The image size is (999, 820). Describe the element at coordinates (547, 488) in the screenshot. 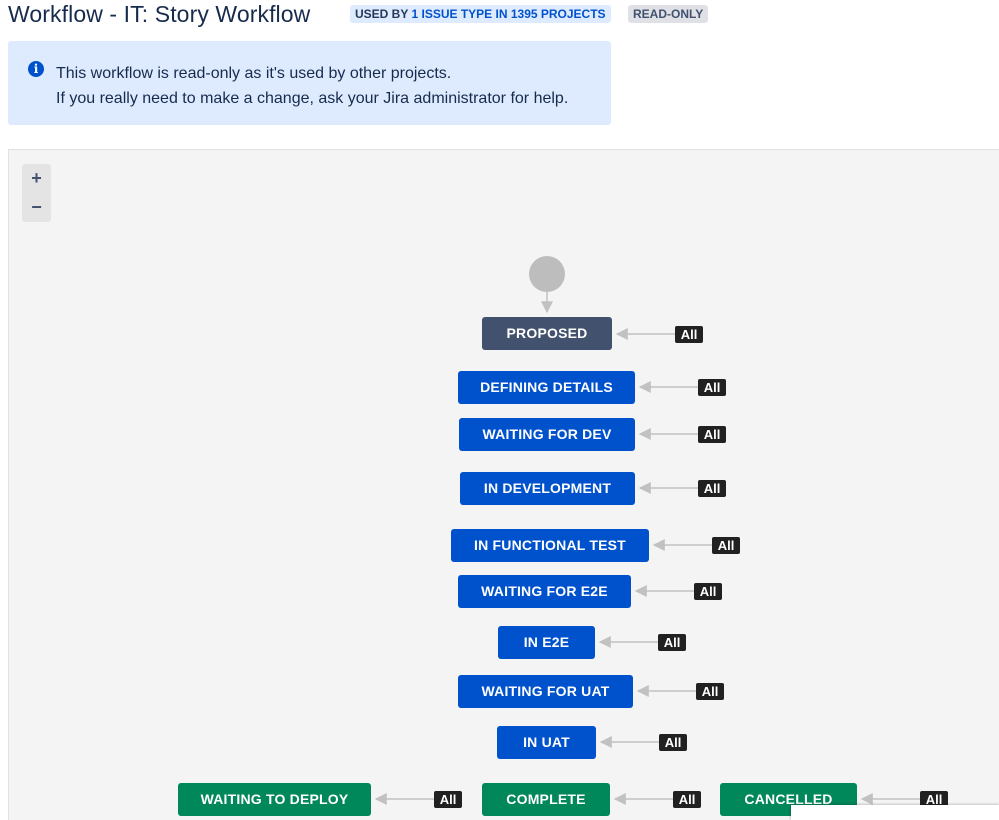

I see `status-in-development: IN DEVELOPMENT` at that location.